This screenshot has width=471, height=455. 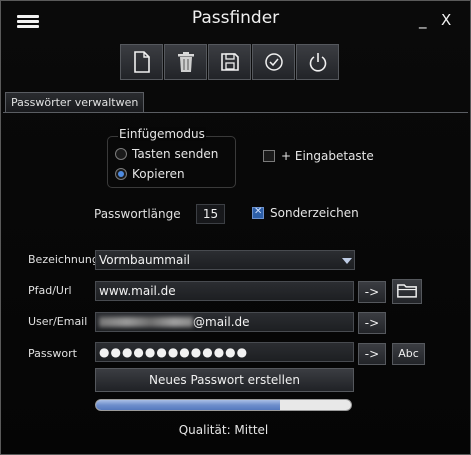 I want to click on minimize-button: _, so click(x=423, y=20).